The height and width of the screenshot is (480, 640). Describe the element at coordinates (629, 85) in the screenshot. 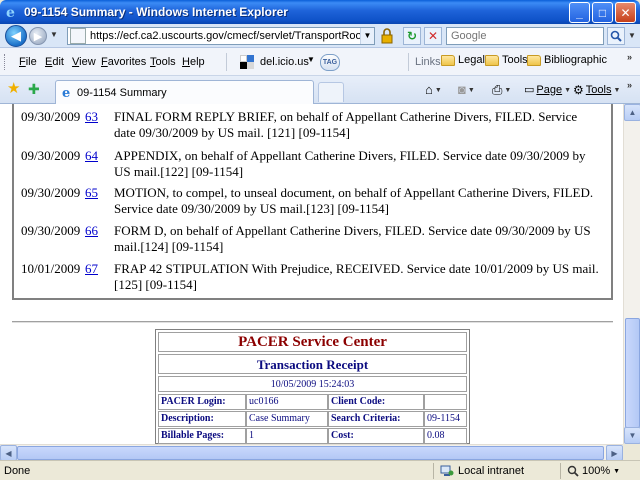

I see `commands-overflow-icon: »` at that location.